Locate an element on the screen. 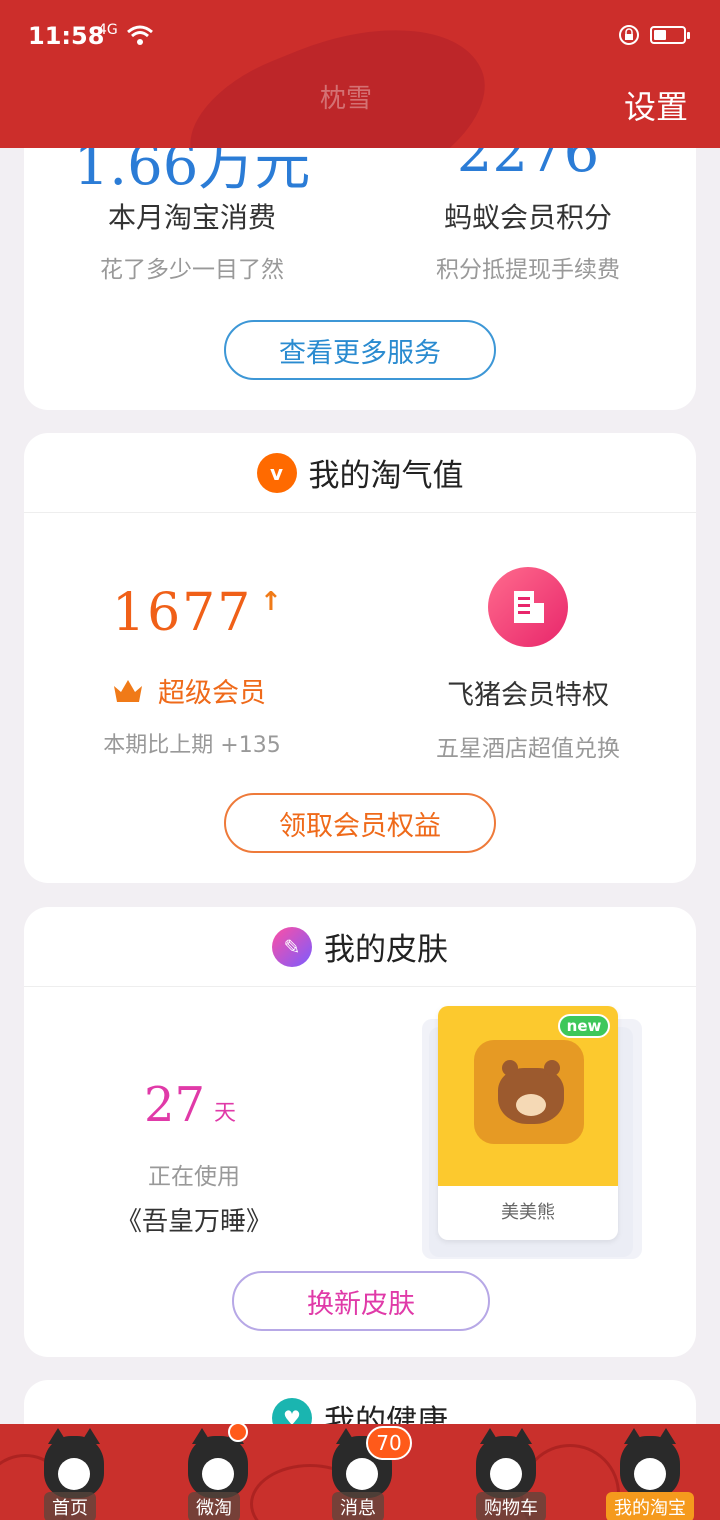  tab-cart: 购物车 is located at coordinates (504, 1472).